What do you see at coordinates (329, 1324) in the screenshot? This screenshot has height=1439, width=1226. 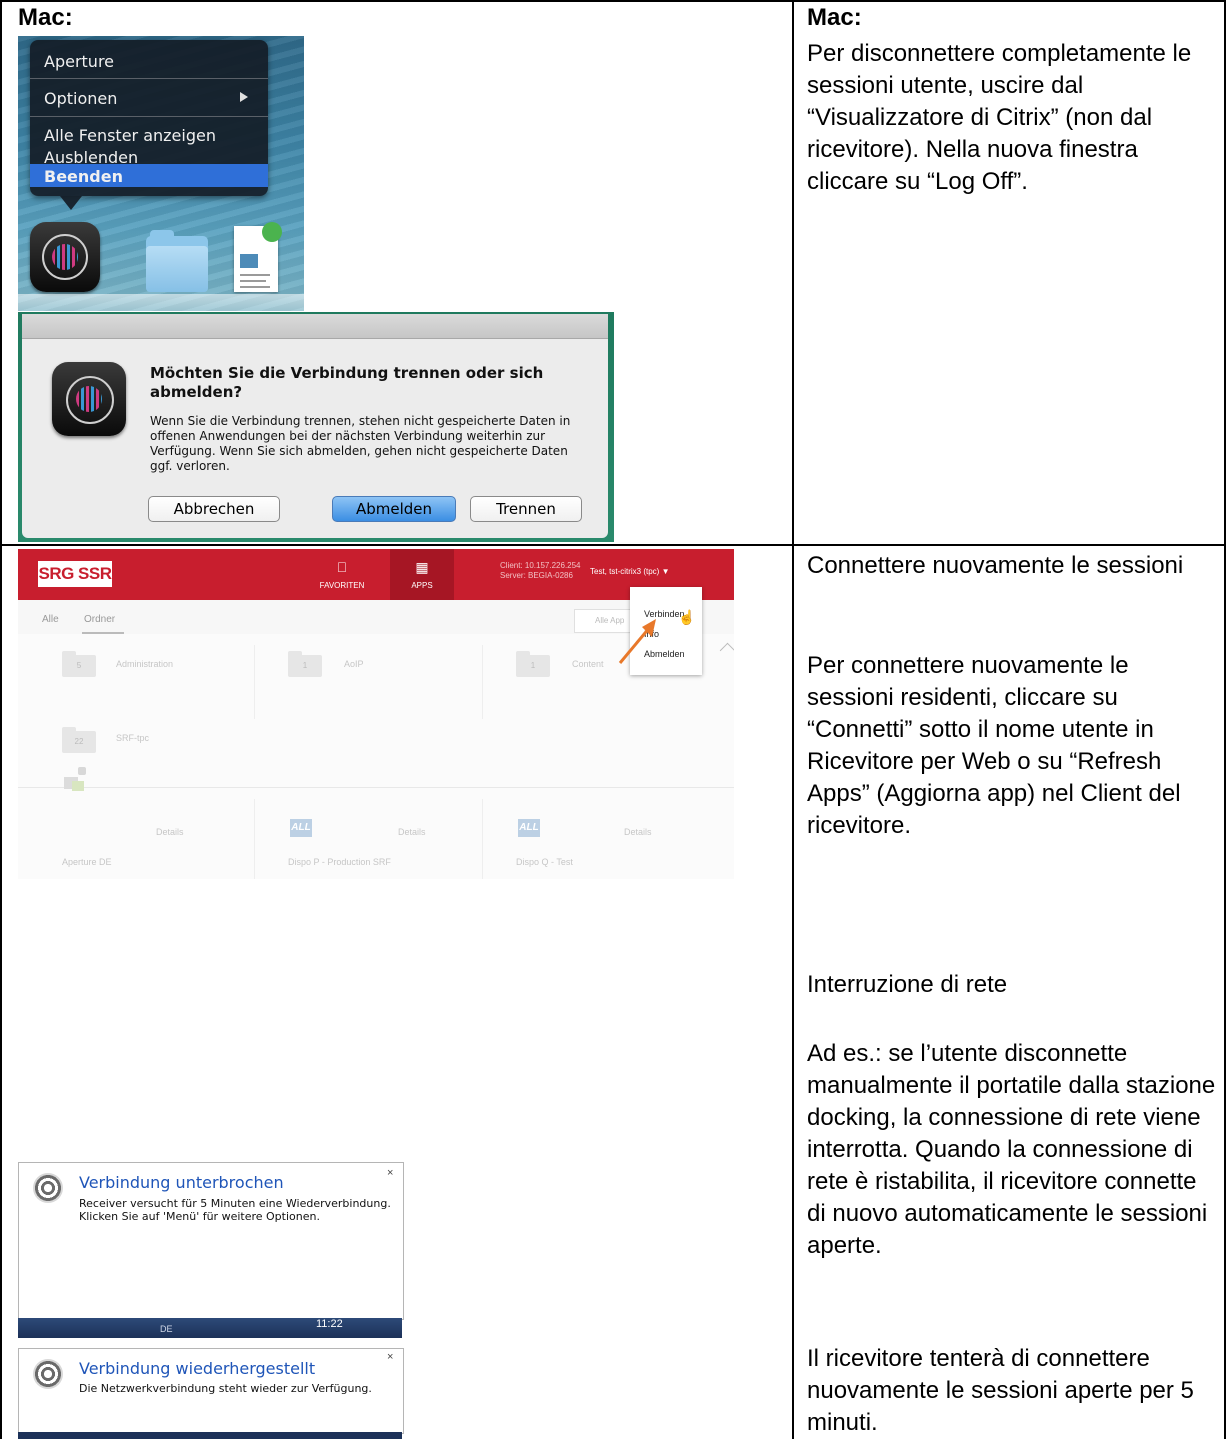 I see `taskbar-clock: 11:22` at bounding box center [329, 1324].